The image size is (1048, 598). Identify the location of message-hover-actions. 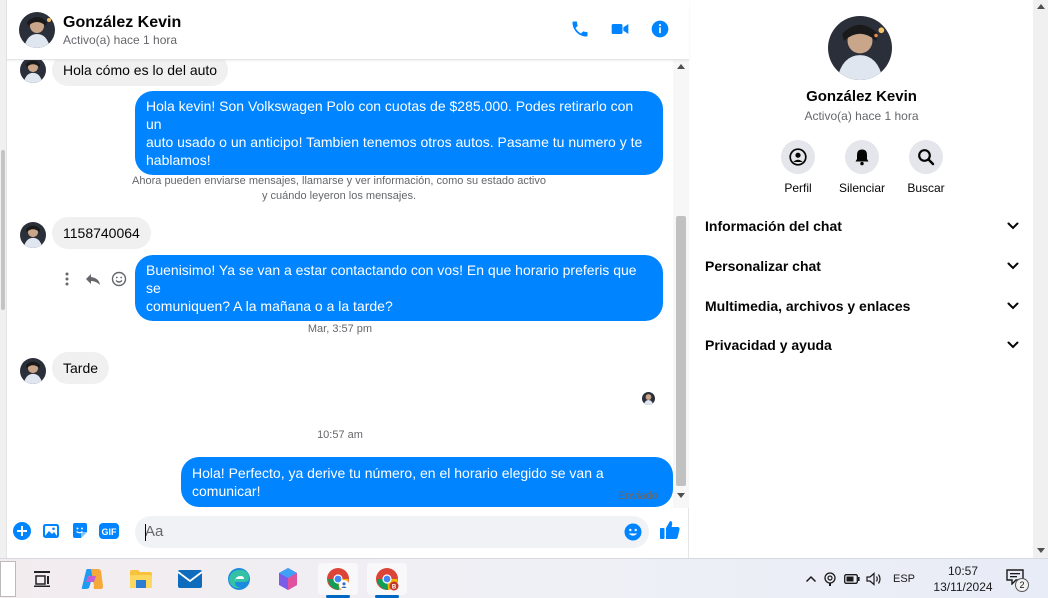
(93, 279).